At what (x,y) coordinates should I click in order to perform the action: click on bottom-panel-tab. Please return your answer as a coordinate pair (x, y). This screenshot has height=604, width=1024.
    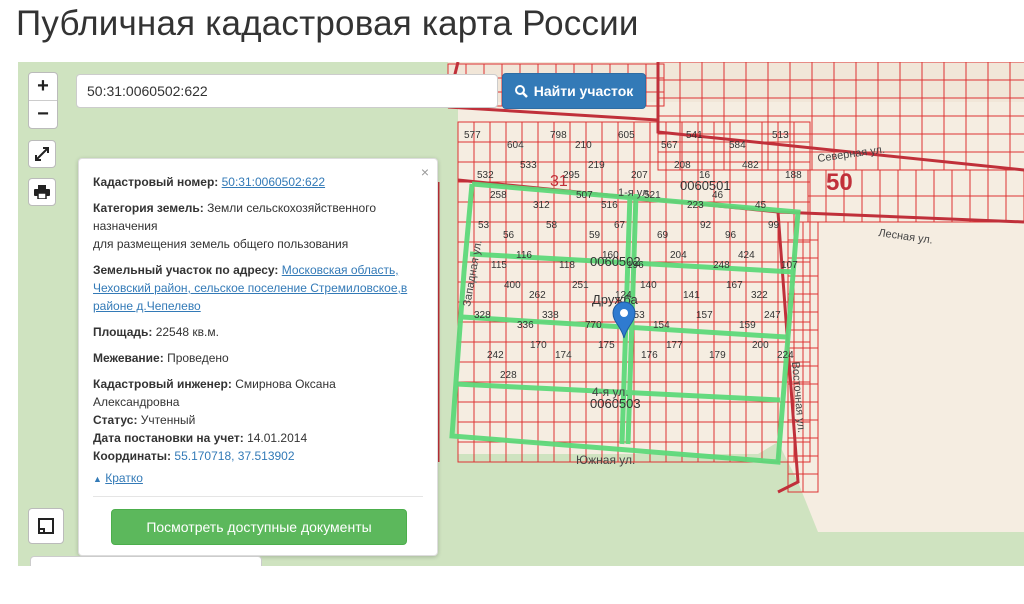
    Looking at the image, I should click on (146, 561).